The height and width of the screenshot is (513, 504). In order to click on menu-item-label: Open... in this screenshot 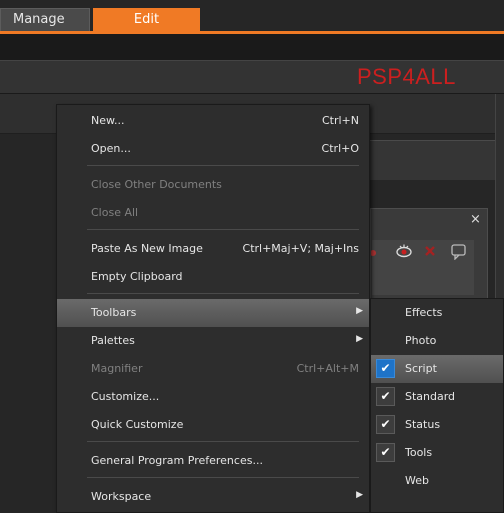, I will do `click(111, 148)`.